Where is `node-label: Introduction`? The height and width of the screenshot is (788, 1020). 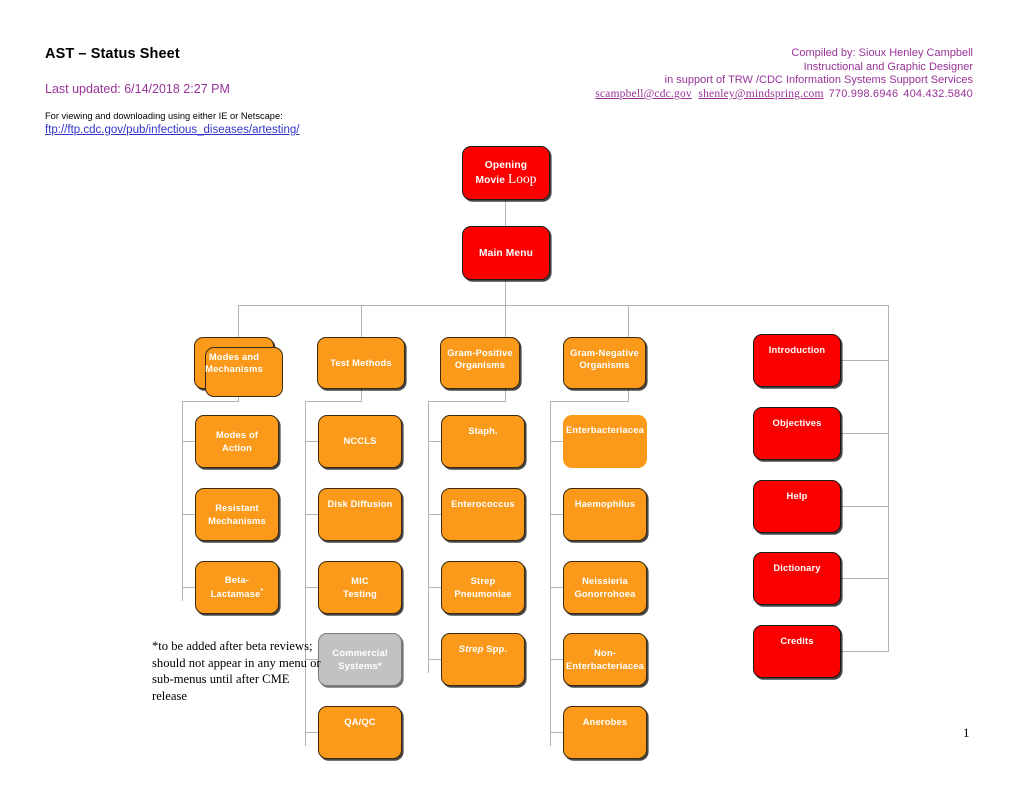
node-label: Introduction is located at coordinates (797, 349).